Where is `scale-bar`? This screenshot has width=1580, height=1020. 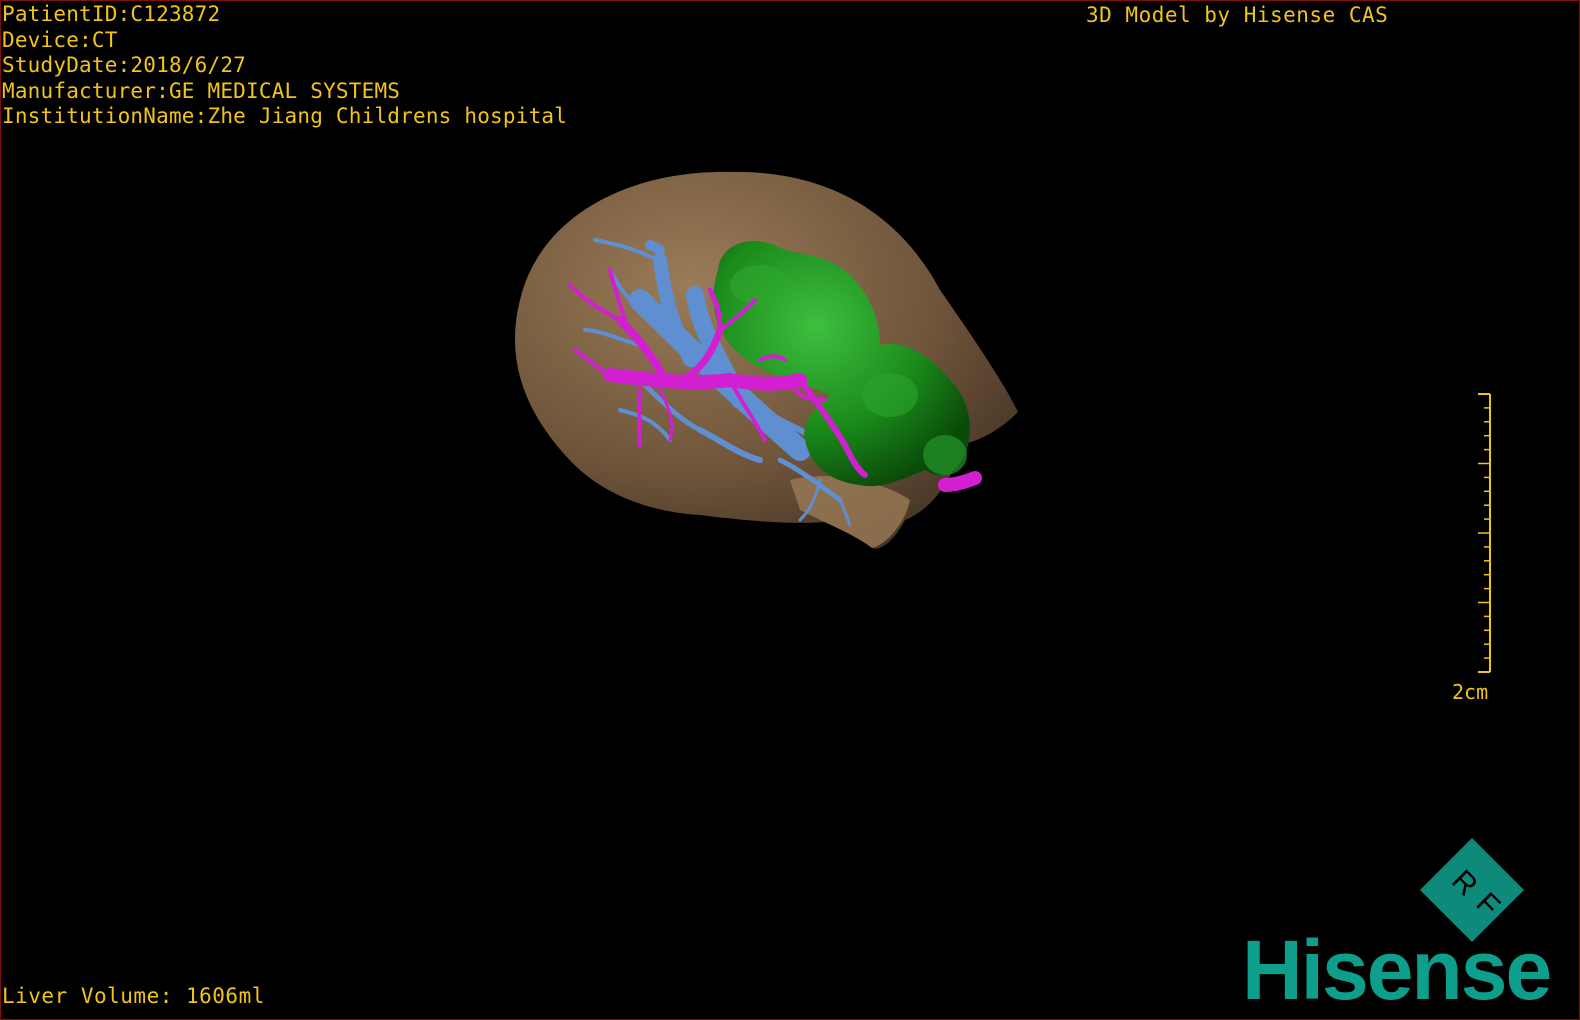 scale-bar is located at coordinates (1484, 533).